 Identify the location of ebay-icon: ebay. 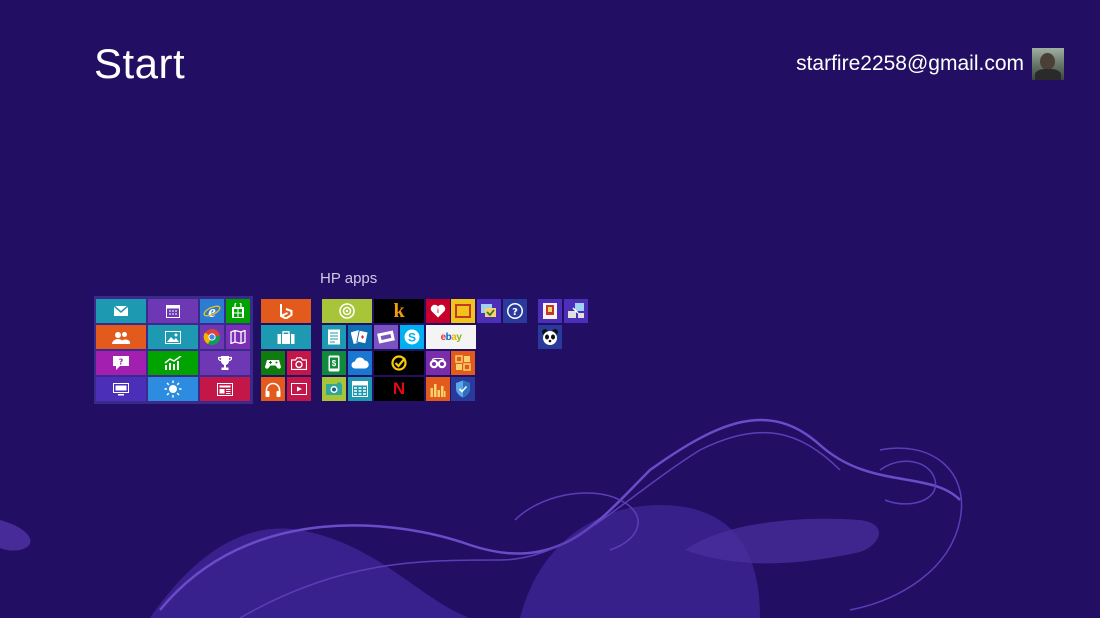
(451, 337).